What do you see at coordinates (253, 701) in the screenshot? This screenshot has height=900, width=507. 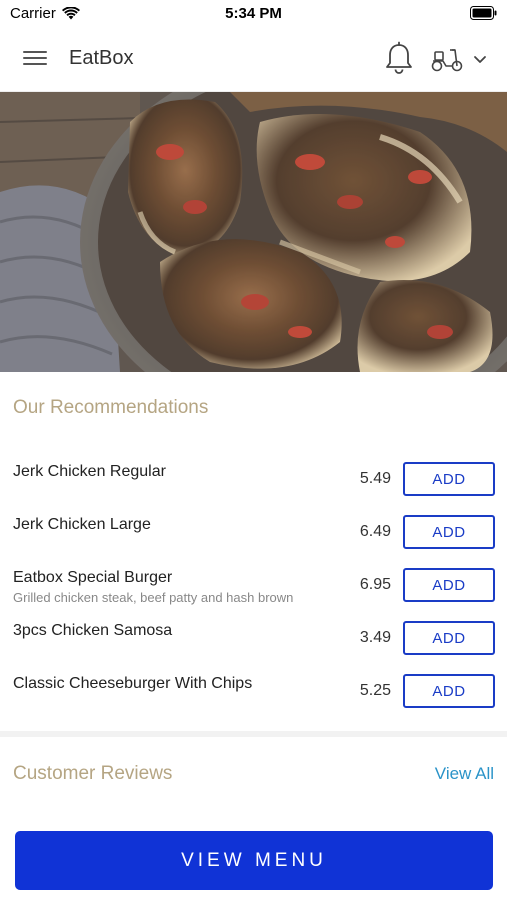 I see `menu-item-row: Classic Cheeseburger With Chips 5.25 ADD` at bounding box center [253, 701].